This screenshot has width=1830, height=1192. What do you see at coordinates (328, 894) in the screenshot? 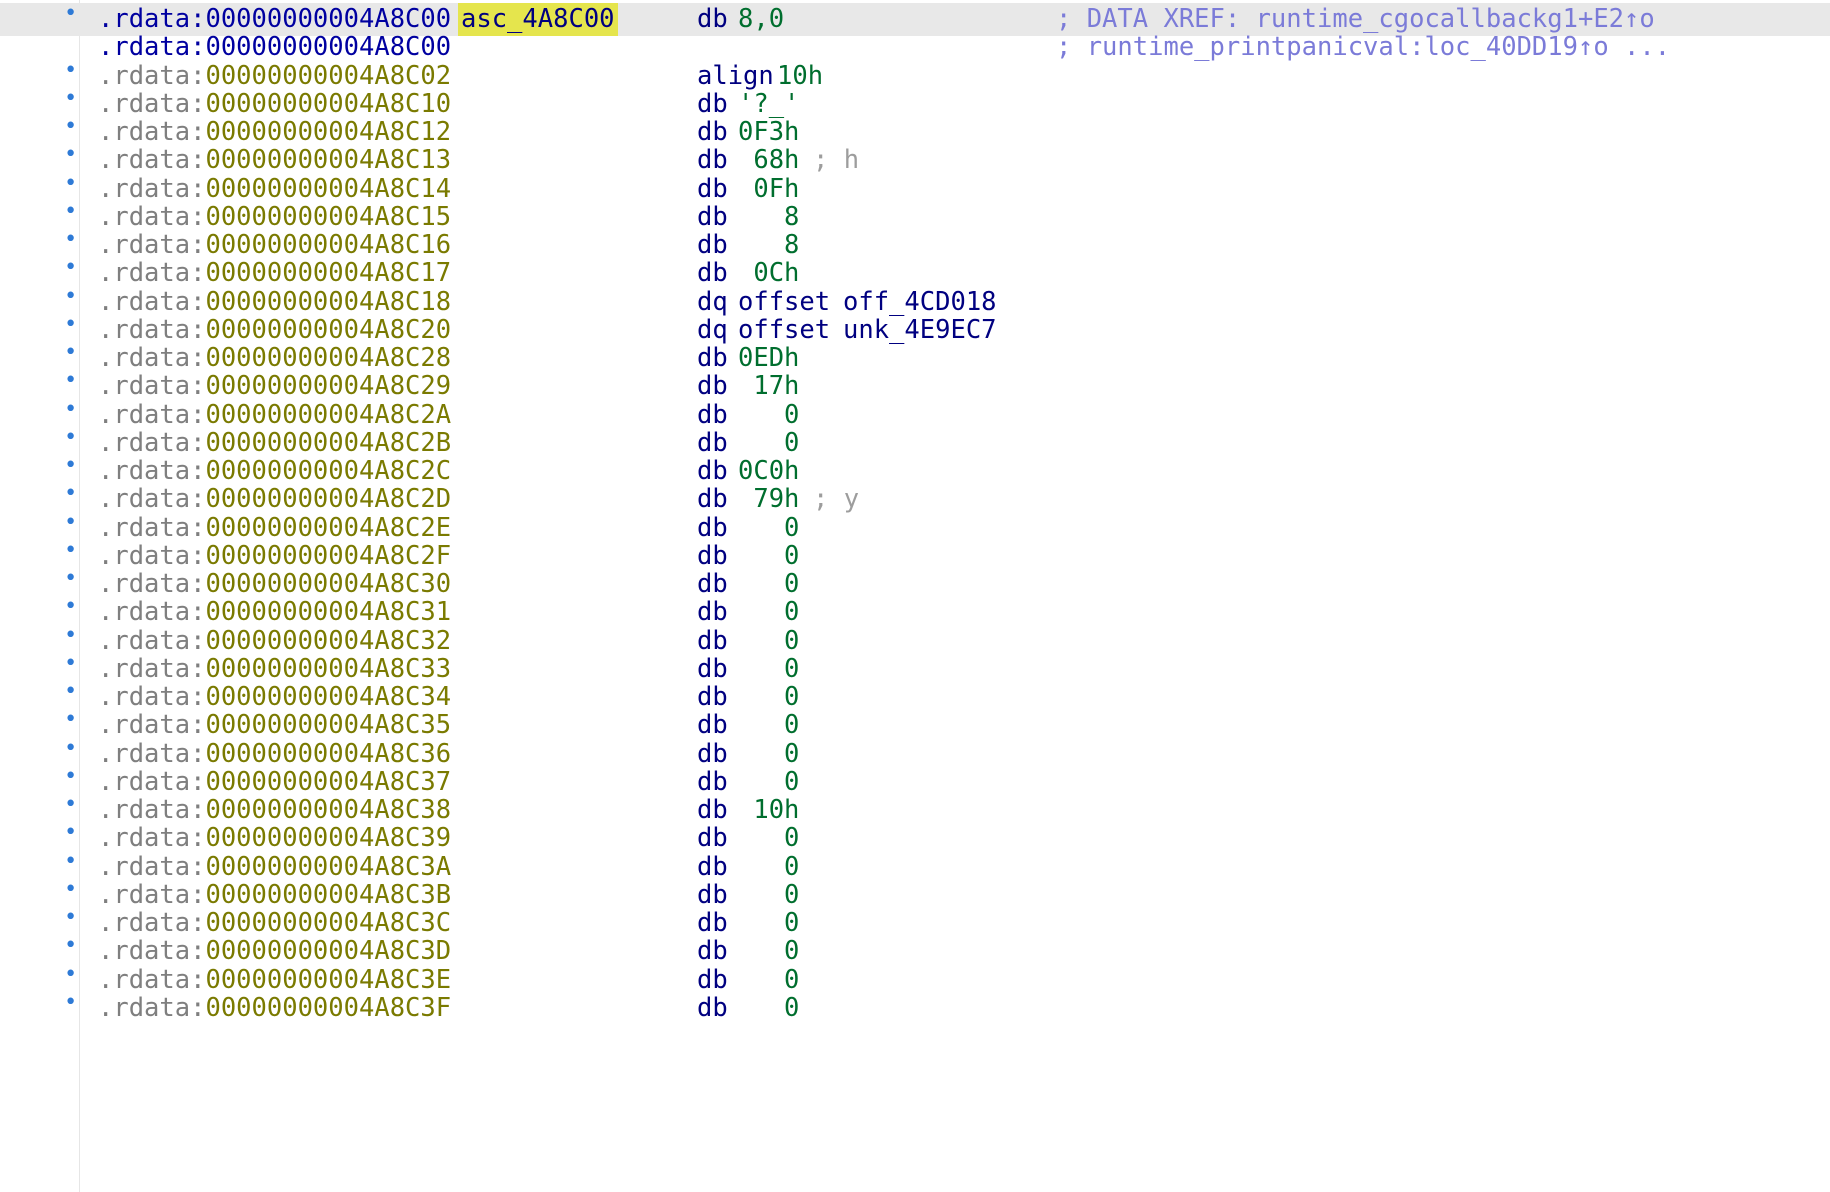
I see `address-offset: 00000000004A8C3B` at bounding box center [328, 894].